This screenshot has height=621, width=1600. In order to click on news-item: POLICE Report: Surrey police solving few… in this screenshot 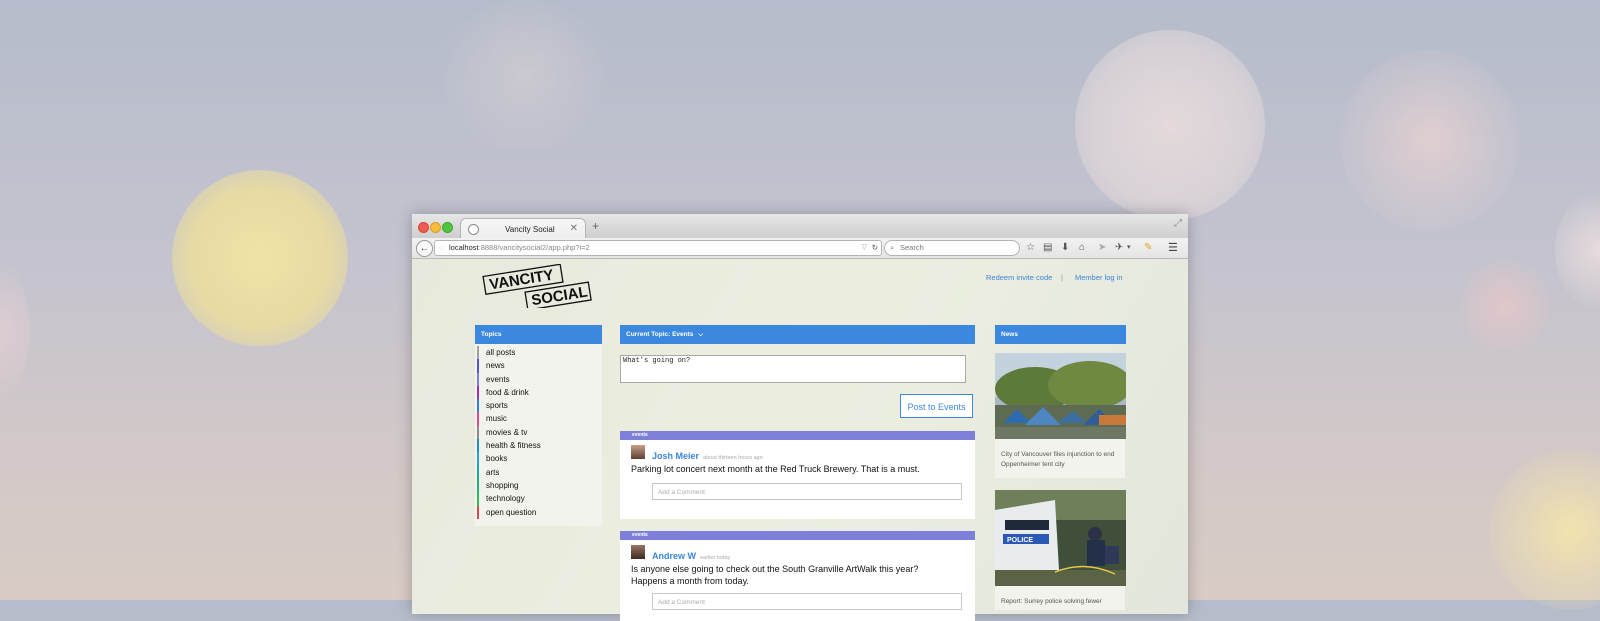, I will do `click(1060, 550)`.